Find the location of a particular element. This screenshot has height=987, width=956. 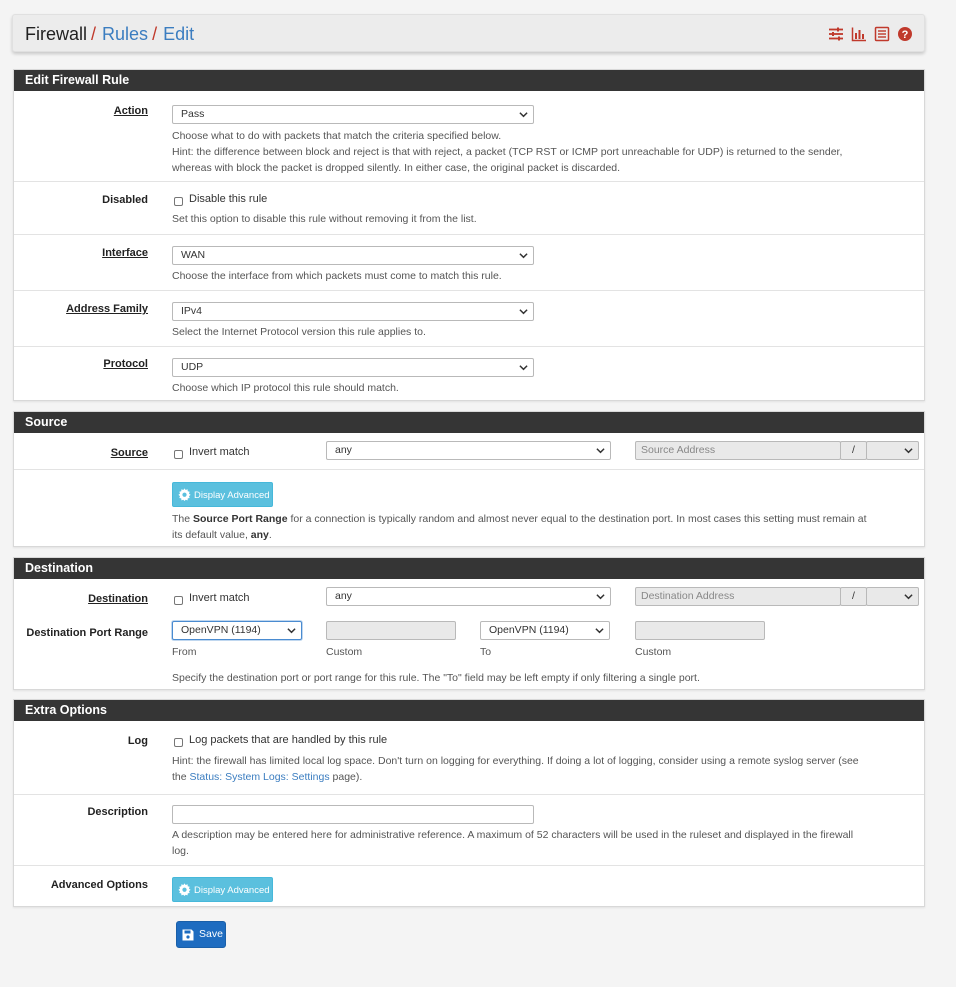

advanced-options-display-button: Display Advanced is located at coordinates (222, 889).